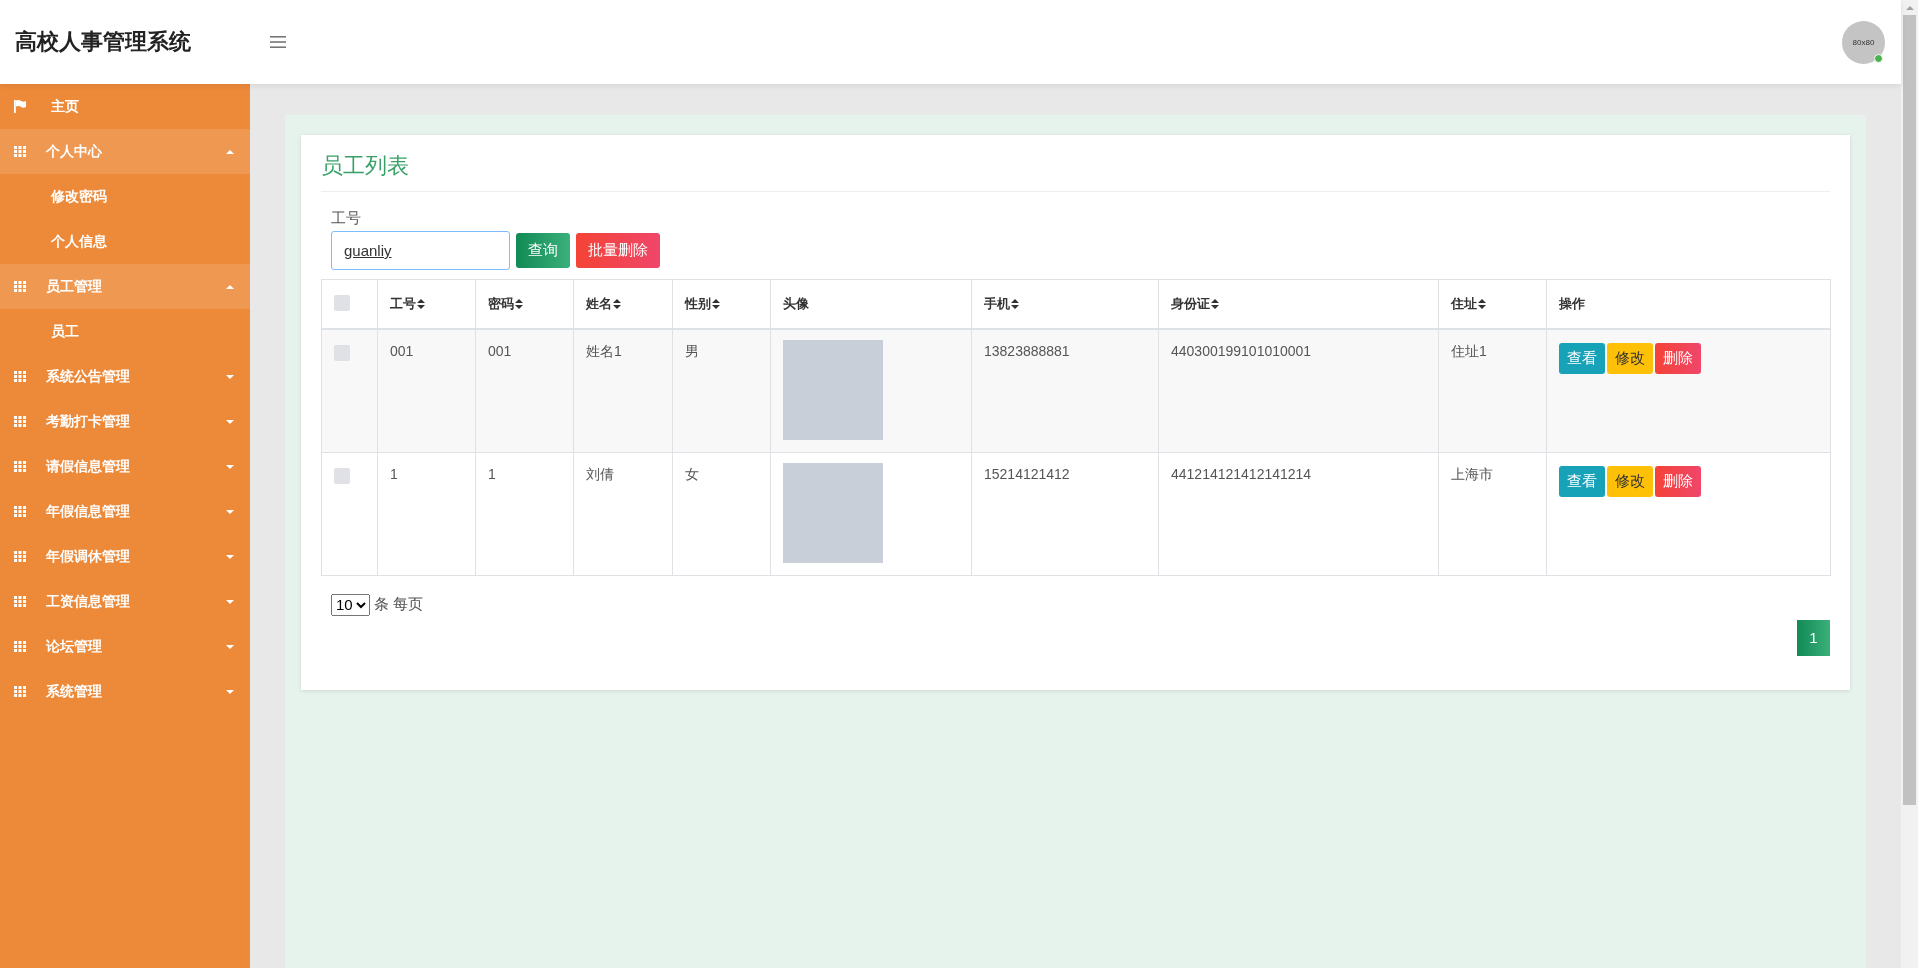 The height and width of the screenshot is (968, 1918). Describe the element at coordinates (20, 106) in the screenshot. I see `flag-icon` at that location.